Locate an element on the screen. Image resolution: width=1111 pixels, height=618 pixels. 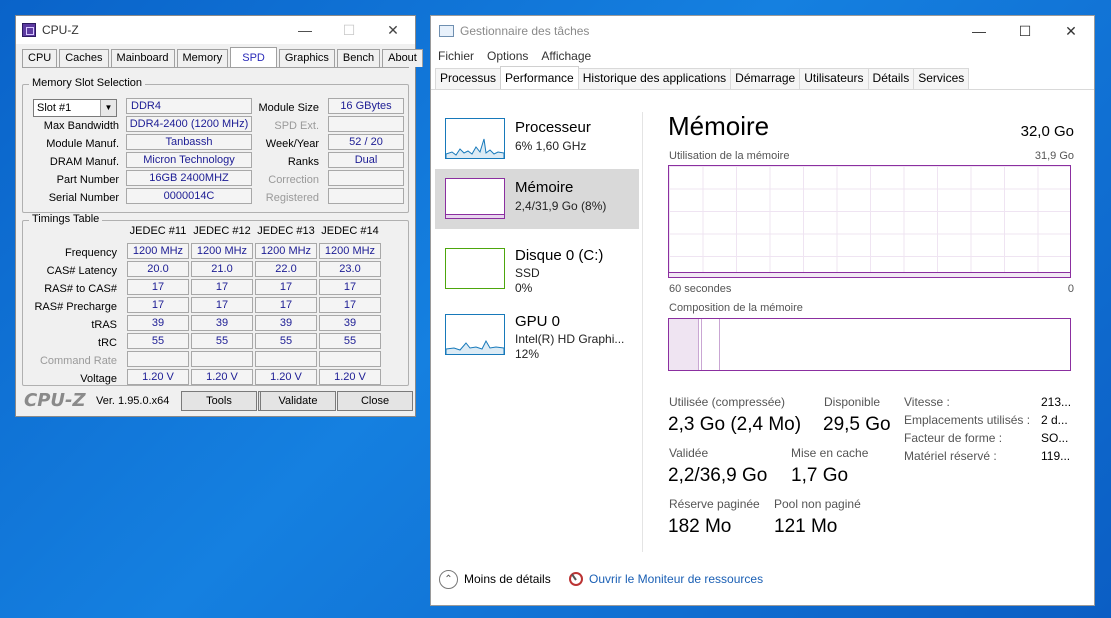
cpuz-brand-logo: CPU-Z is located at coordinates (55, 400).